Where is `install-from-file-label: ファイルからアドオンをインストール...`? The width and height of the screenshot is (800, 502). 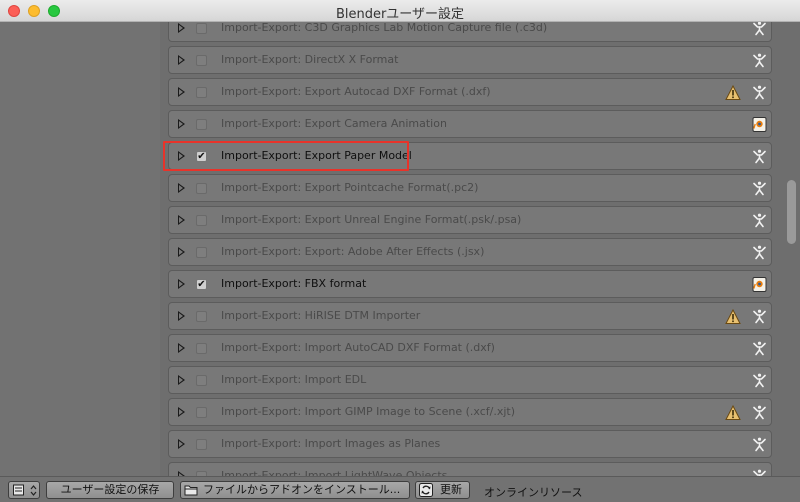
install-from-file-label: ファイルからアドオンをインストール... is located at coordinates (302, 489).